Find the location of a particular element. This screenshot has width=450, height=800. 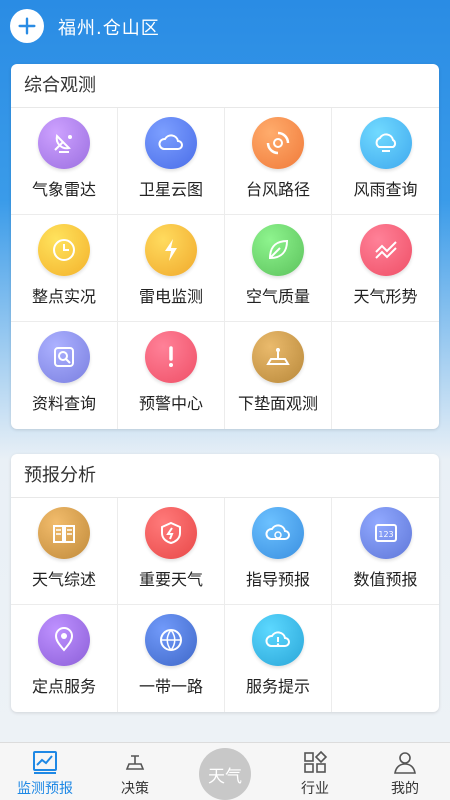

section-title: 综合观测 is located at coordinates (225, 86).